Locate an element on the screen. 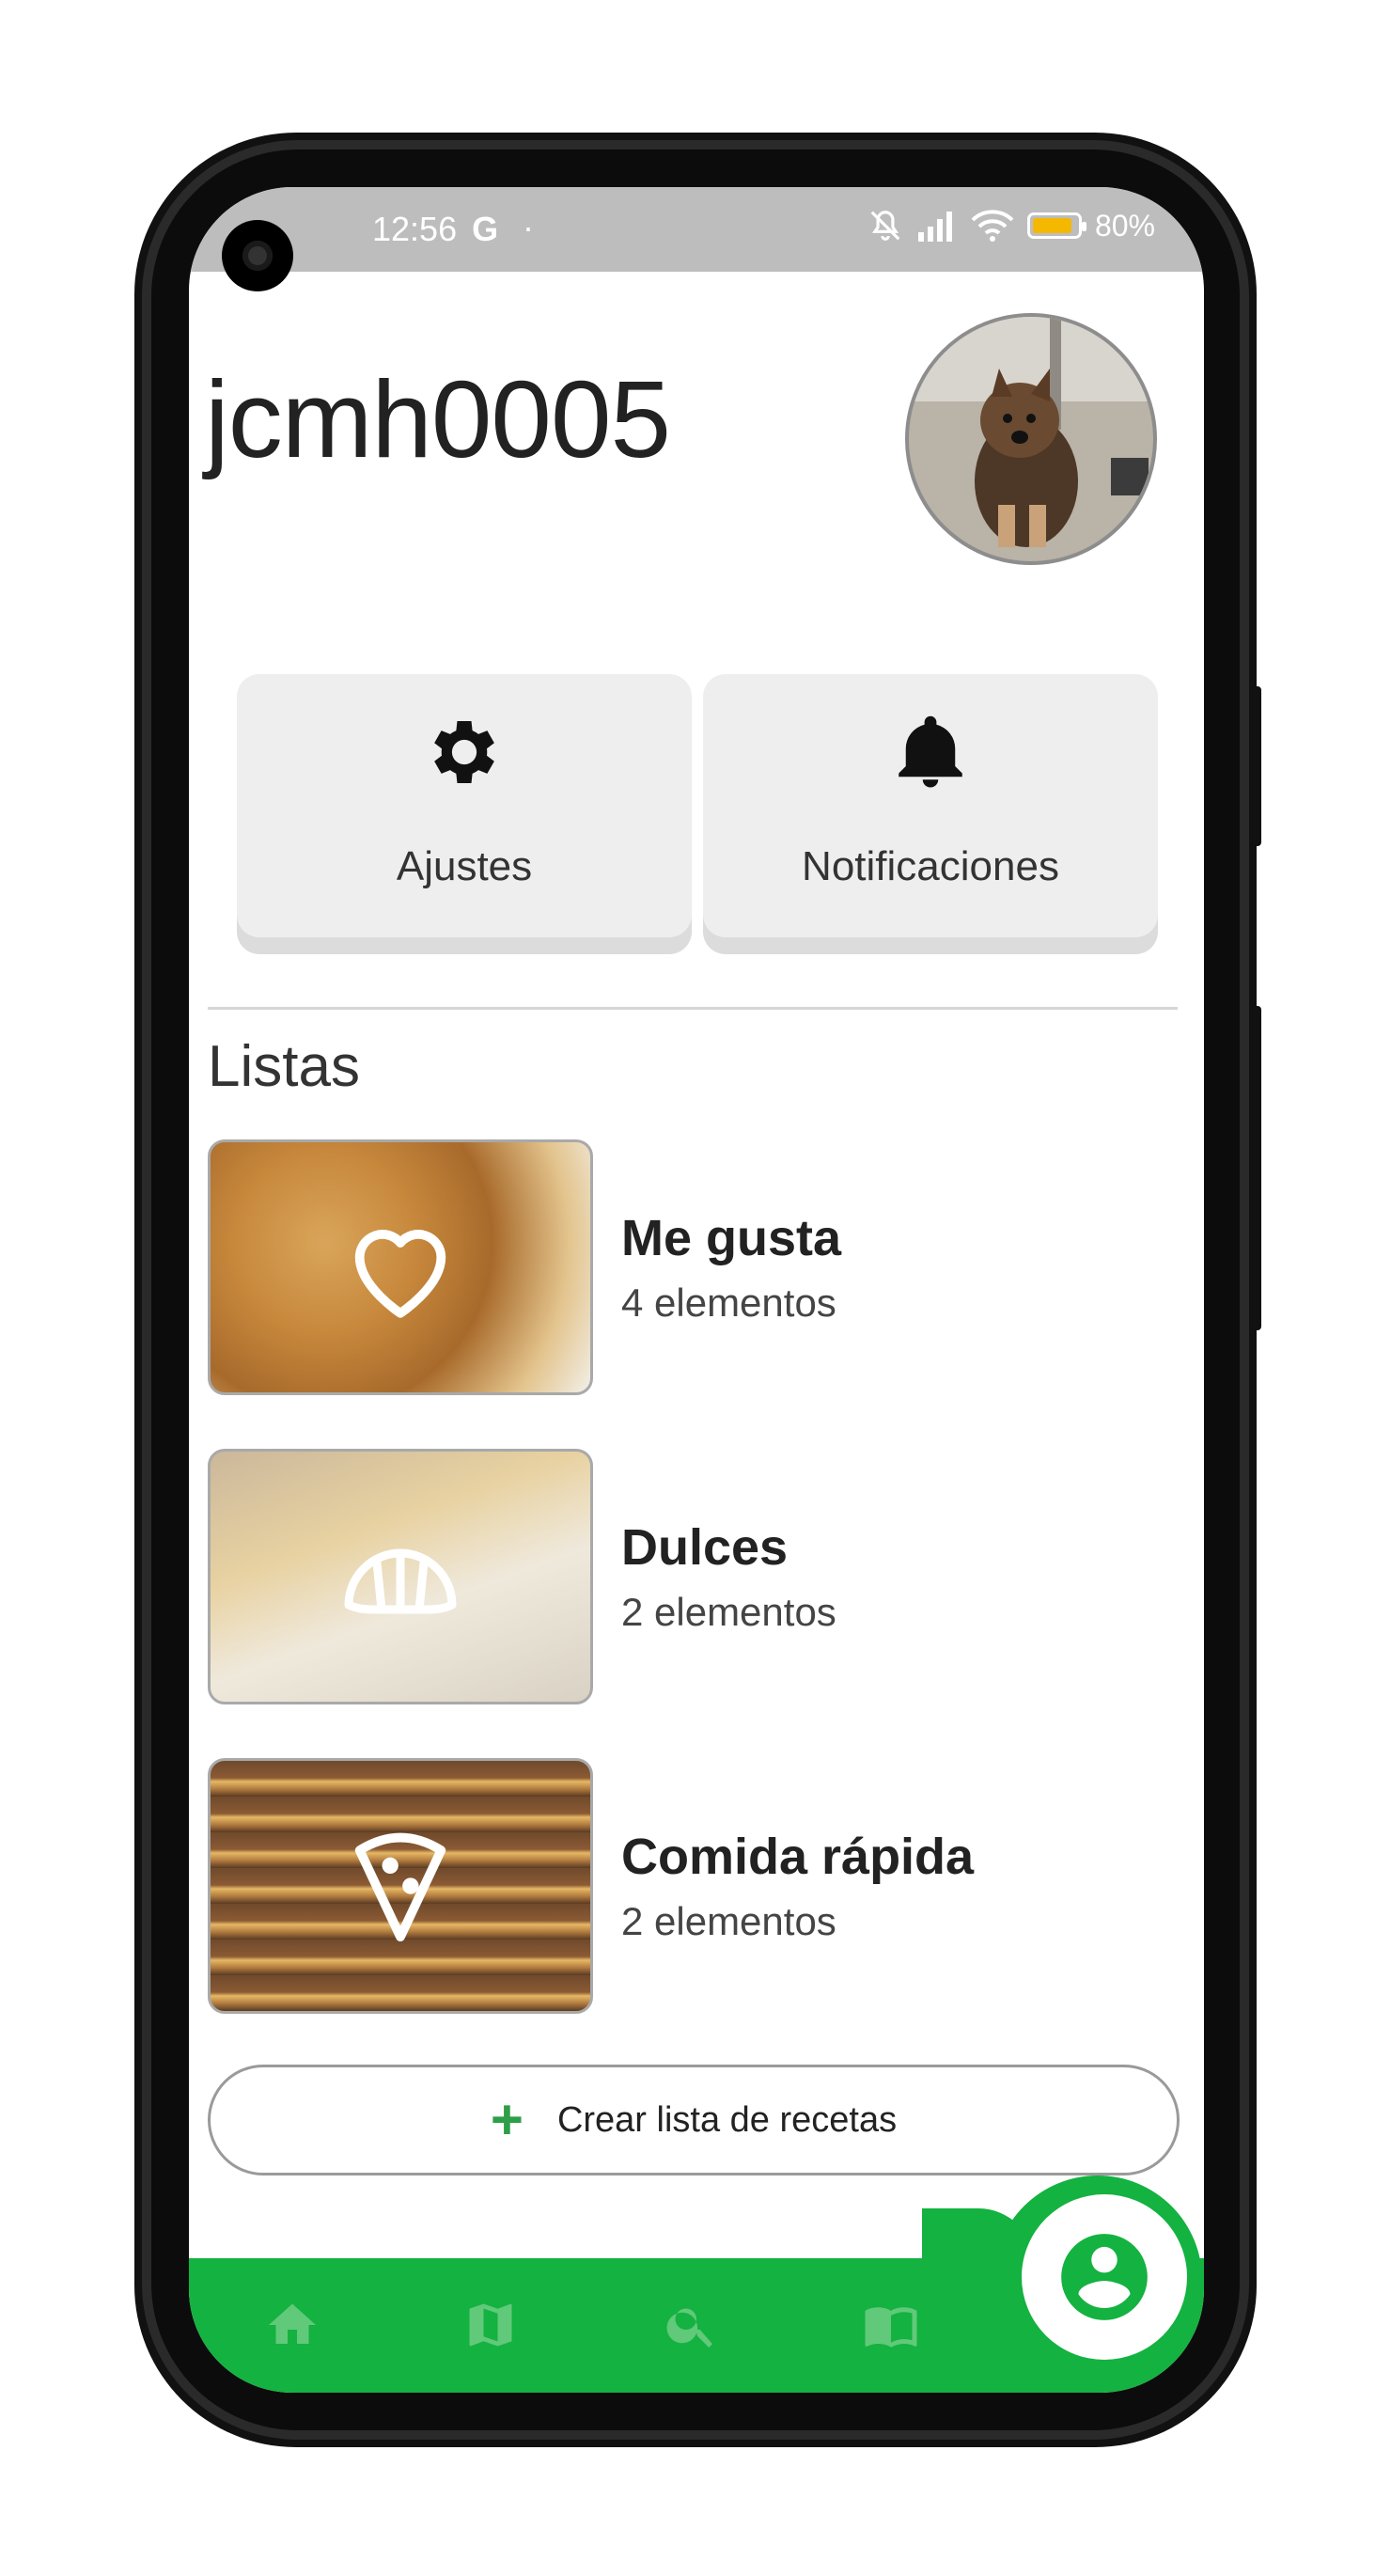 The height and width of the screenshot is (2576, 1391). pizza-icon is located at coordinates (400, 1887).